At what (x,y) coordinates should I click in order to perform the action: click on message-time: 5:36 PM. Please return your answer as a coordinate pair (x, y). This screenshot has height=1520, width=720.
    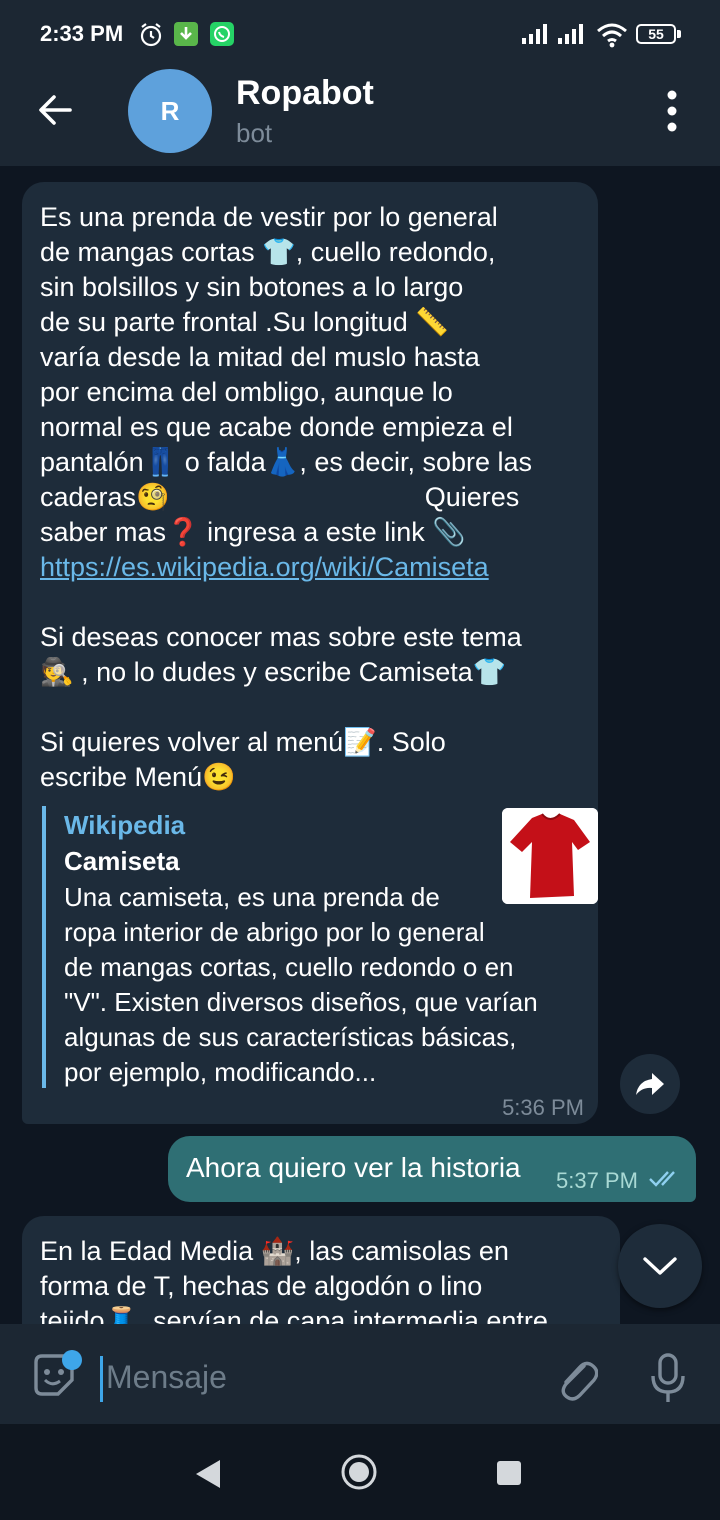
    Looking at the image, I should click on (543, 1107).